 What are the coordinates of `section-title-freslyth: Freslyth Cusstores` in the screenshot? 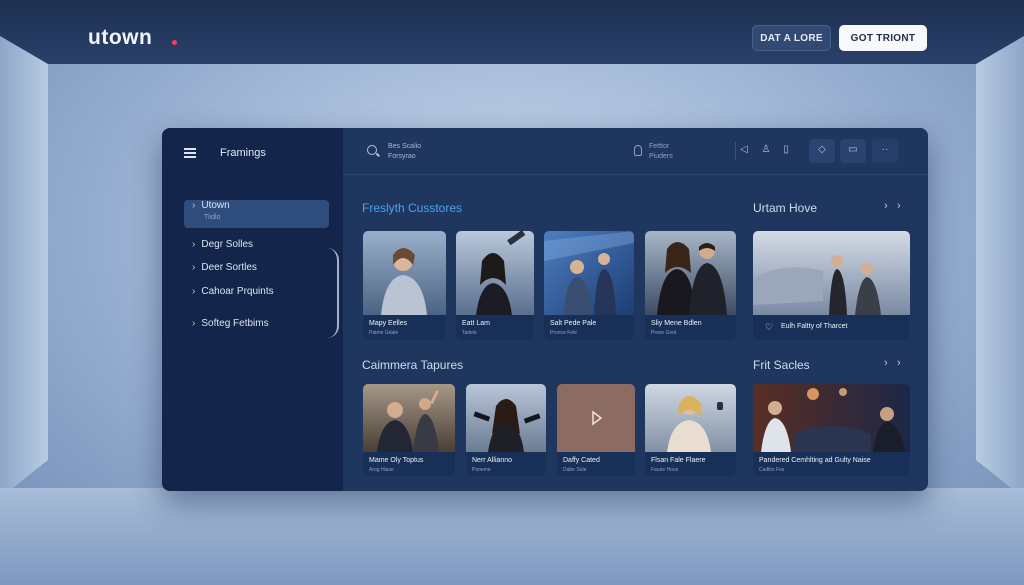 It's located at (412, 208).